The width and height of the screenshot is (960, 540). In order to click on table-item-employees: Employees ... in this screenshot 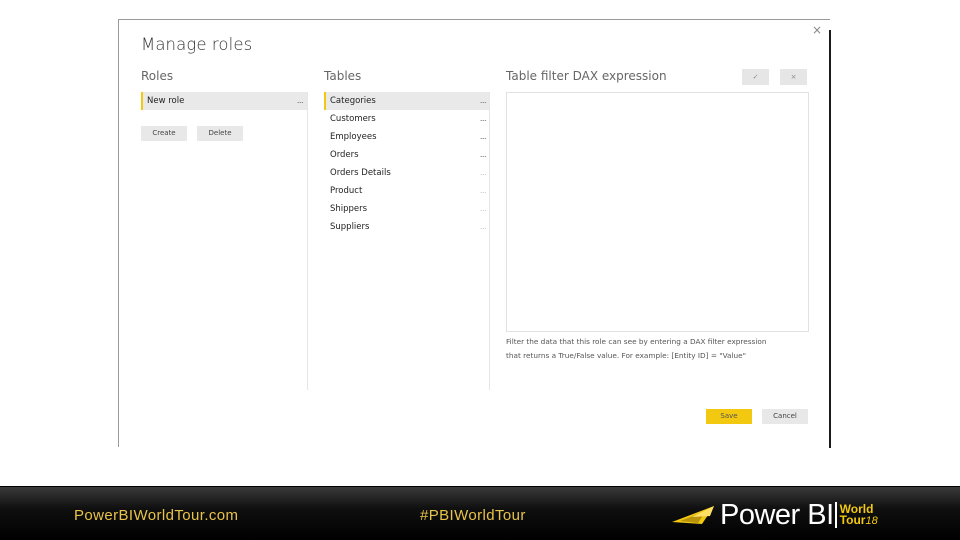, I will do `click(407, 137)`.